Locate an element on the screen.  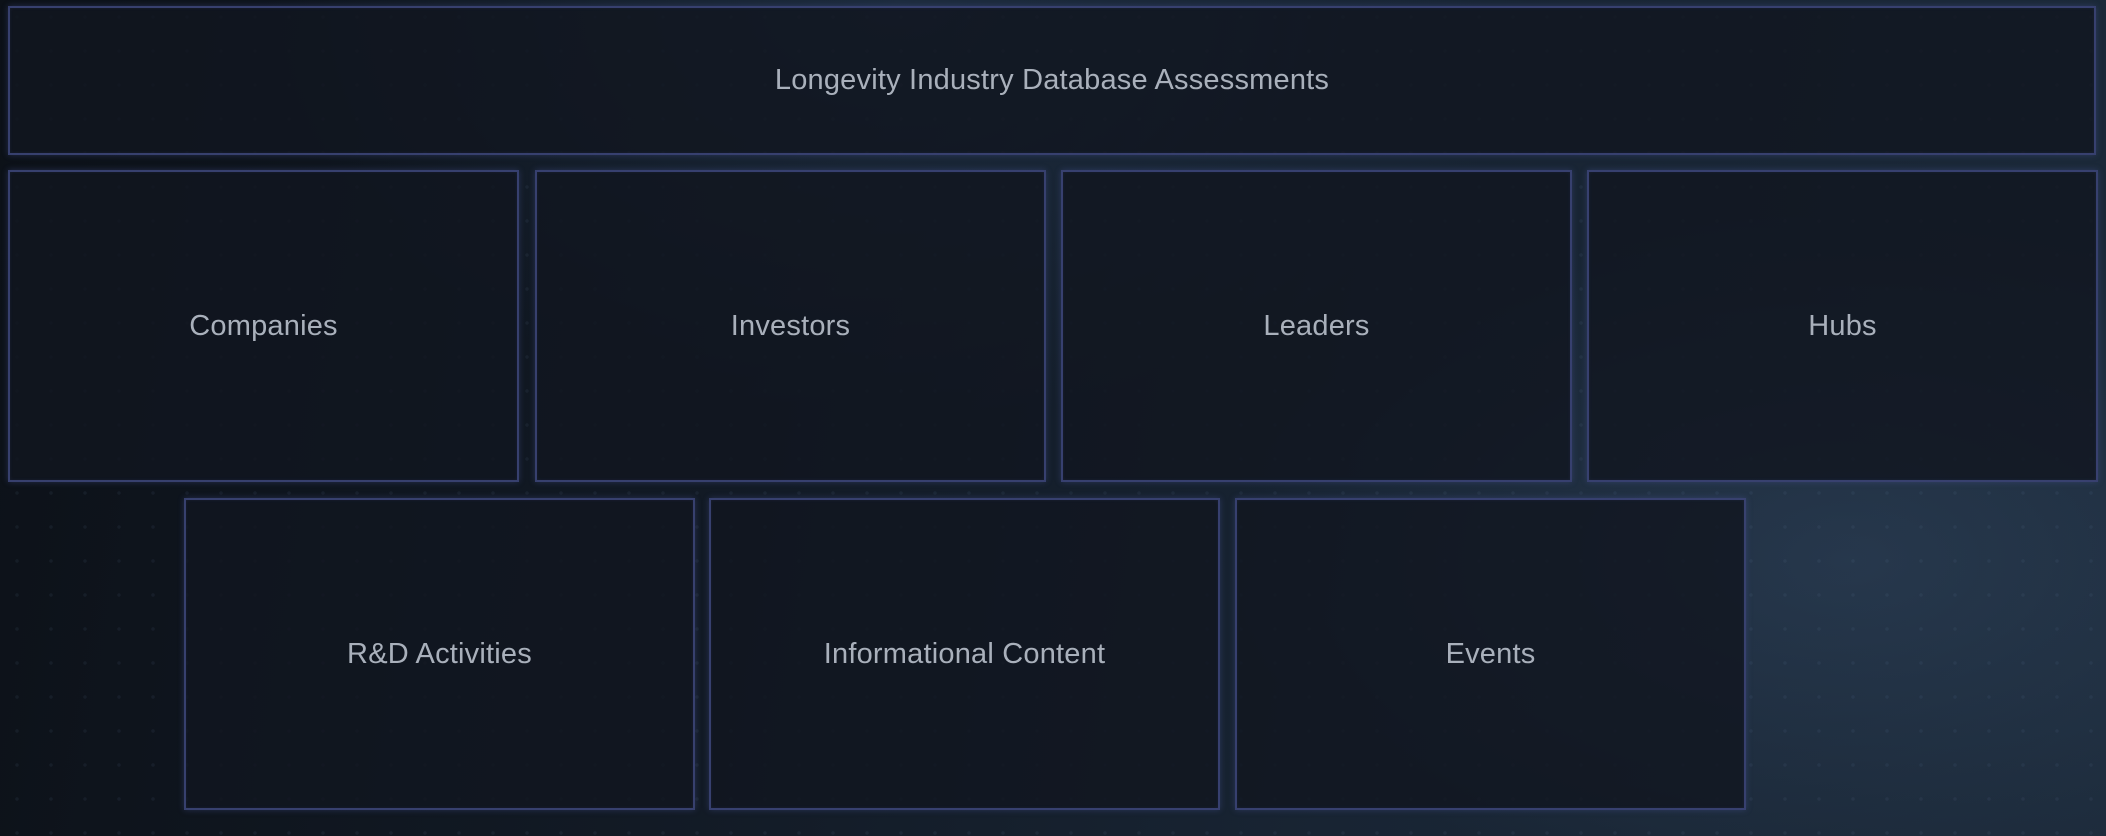
category-tile-hubs: Hubs is located at coordinates (1842, 326).